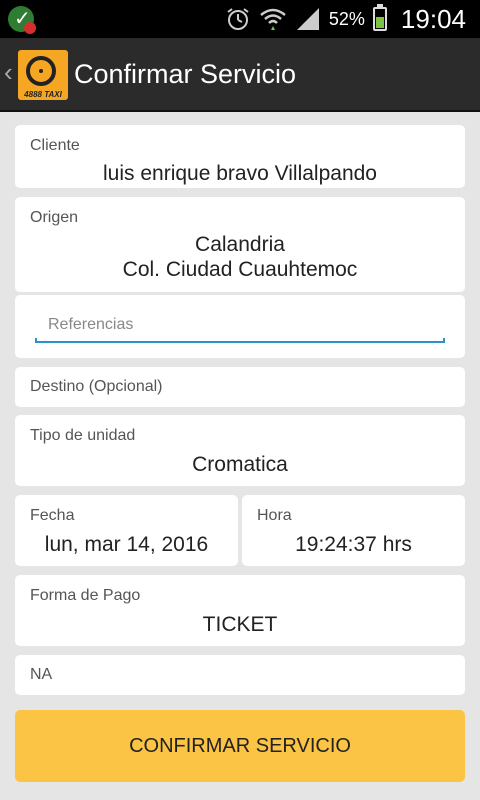 The width and height of the screenshot is (480, 800). What do you see at coordinates (240, 675) in the screenshot?
I see `nota-card: NA` at bounding box center [240, 675].